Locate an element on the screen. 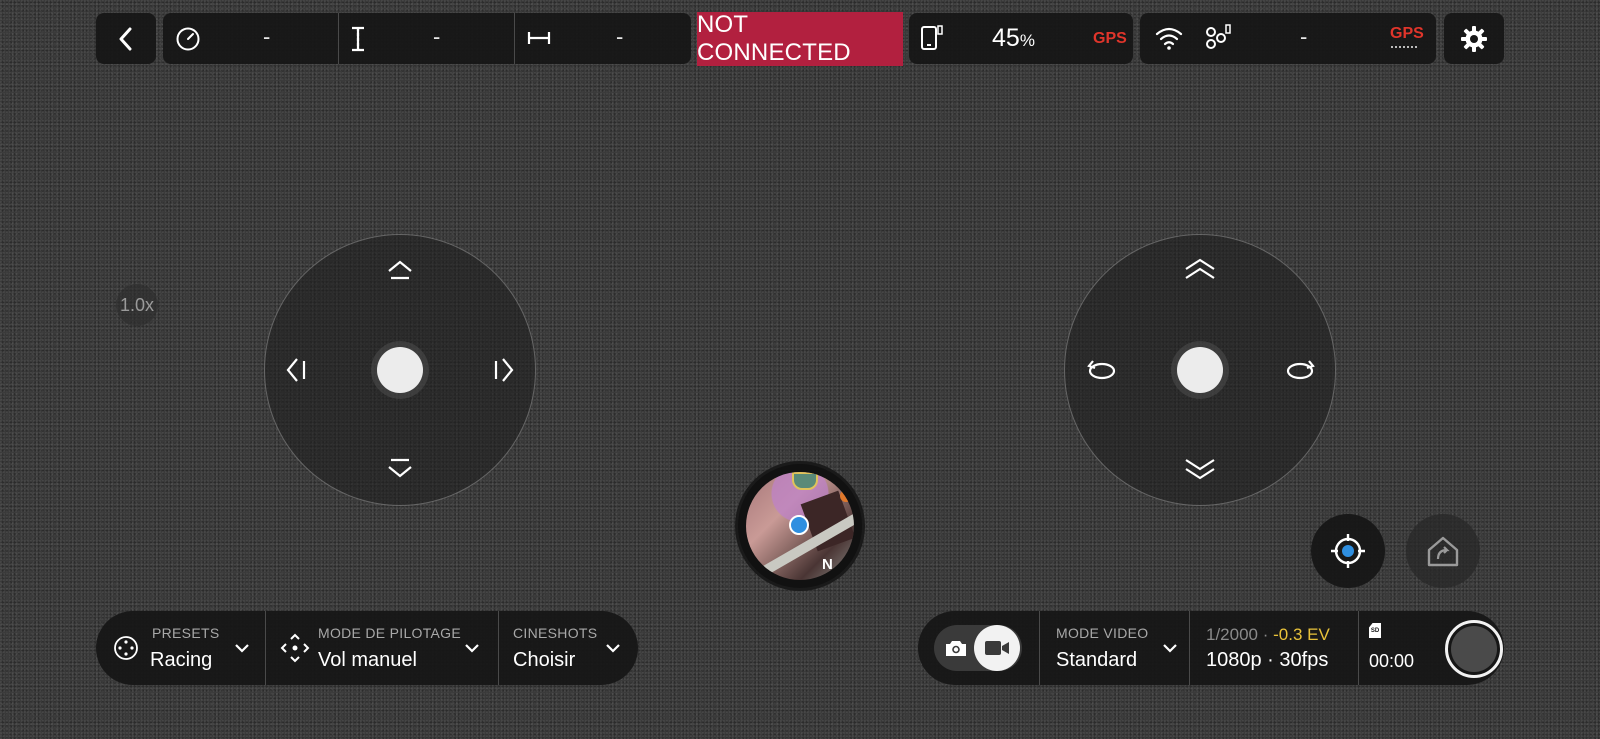  phone-gps-label: GPS is located at coordinates (1110, 38).